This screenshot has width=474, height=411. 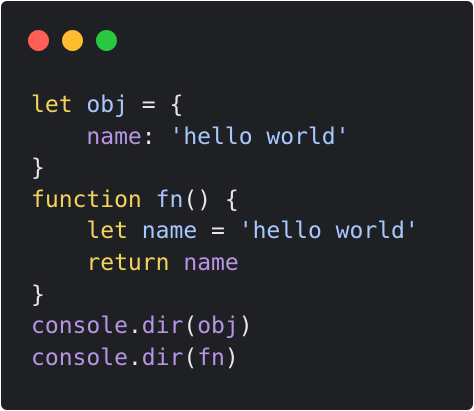 I want to click on code-line: let name = 'hello world', so click(x=225, y=232).